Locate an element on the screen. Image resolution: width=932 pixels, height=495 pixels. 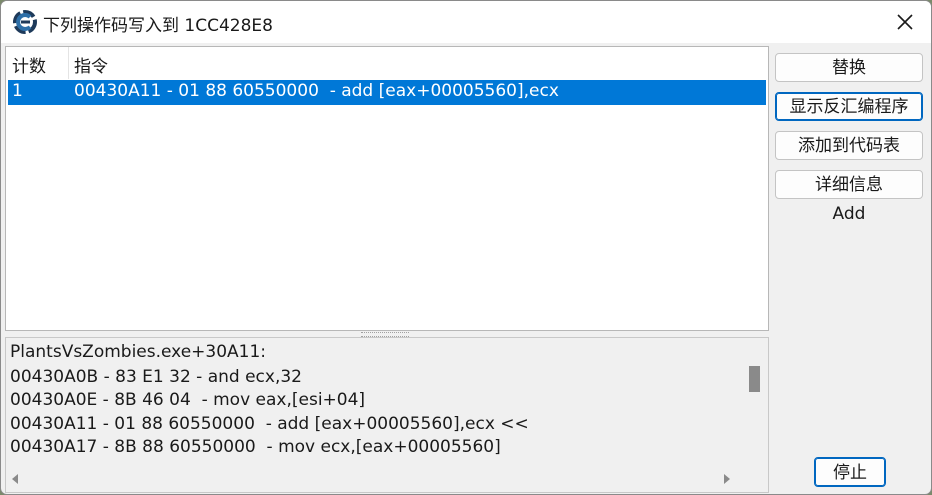
disasm-line: PlantsVsZombies.exe+30A11: is located at coordinates (138, 352).